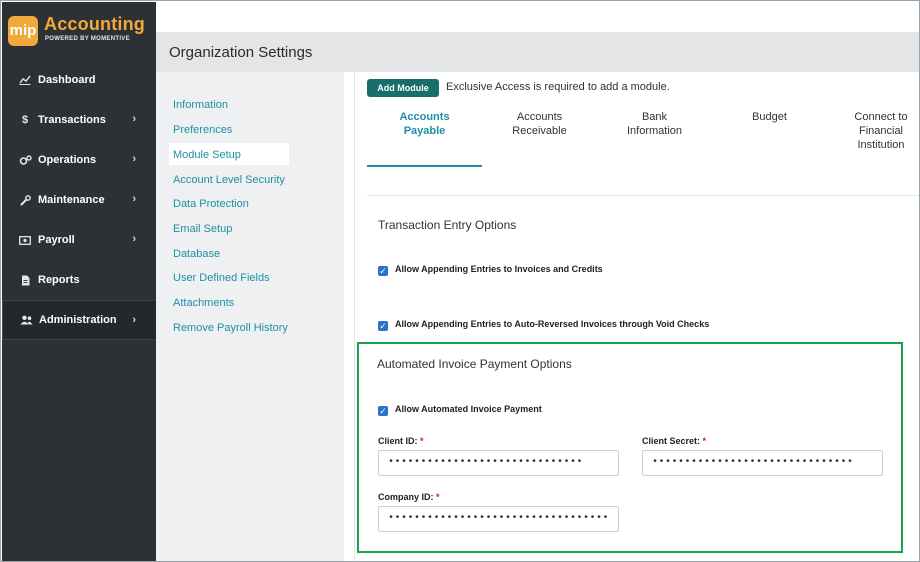  What do you see at coordinates (67, 80) in the screenshot?
I see `sidebar-item-label: Dashboard` at bounding box center [67, 80].